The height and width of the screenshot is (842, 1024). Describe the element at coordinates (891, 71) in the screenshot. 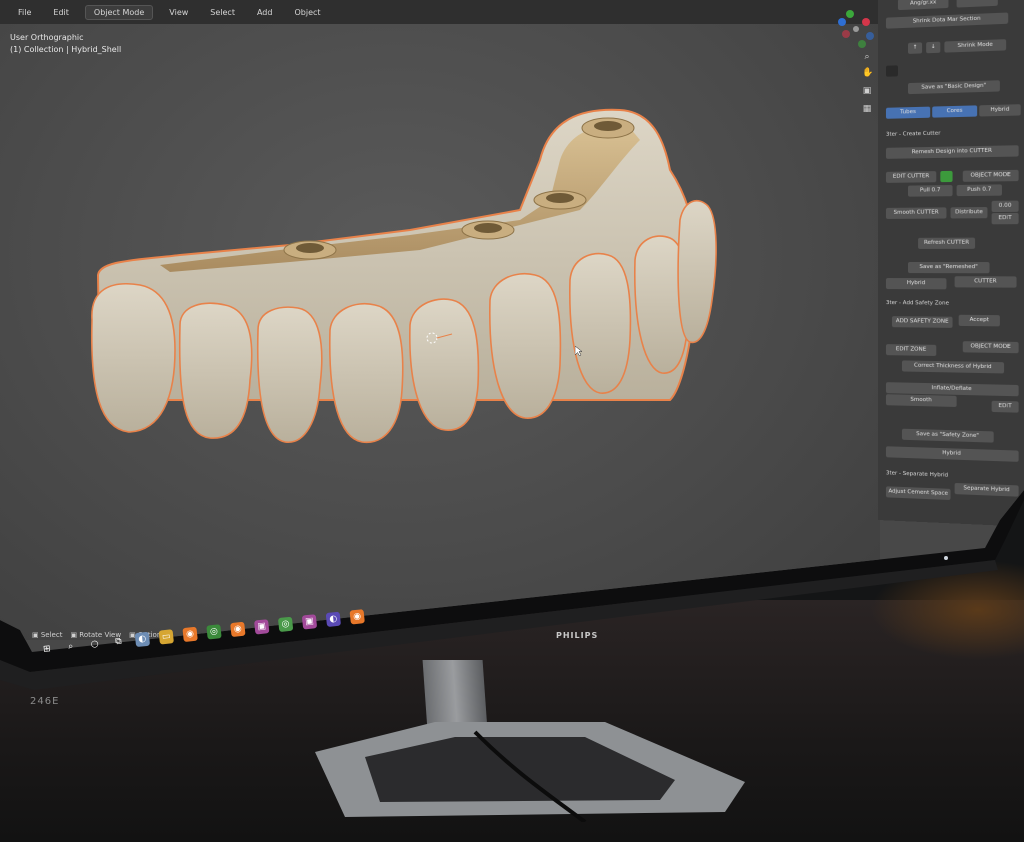

I see `color-swatch` at that location.